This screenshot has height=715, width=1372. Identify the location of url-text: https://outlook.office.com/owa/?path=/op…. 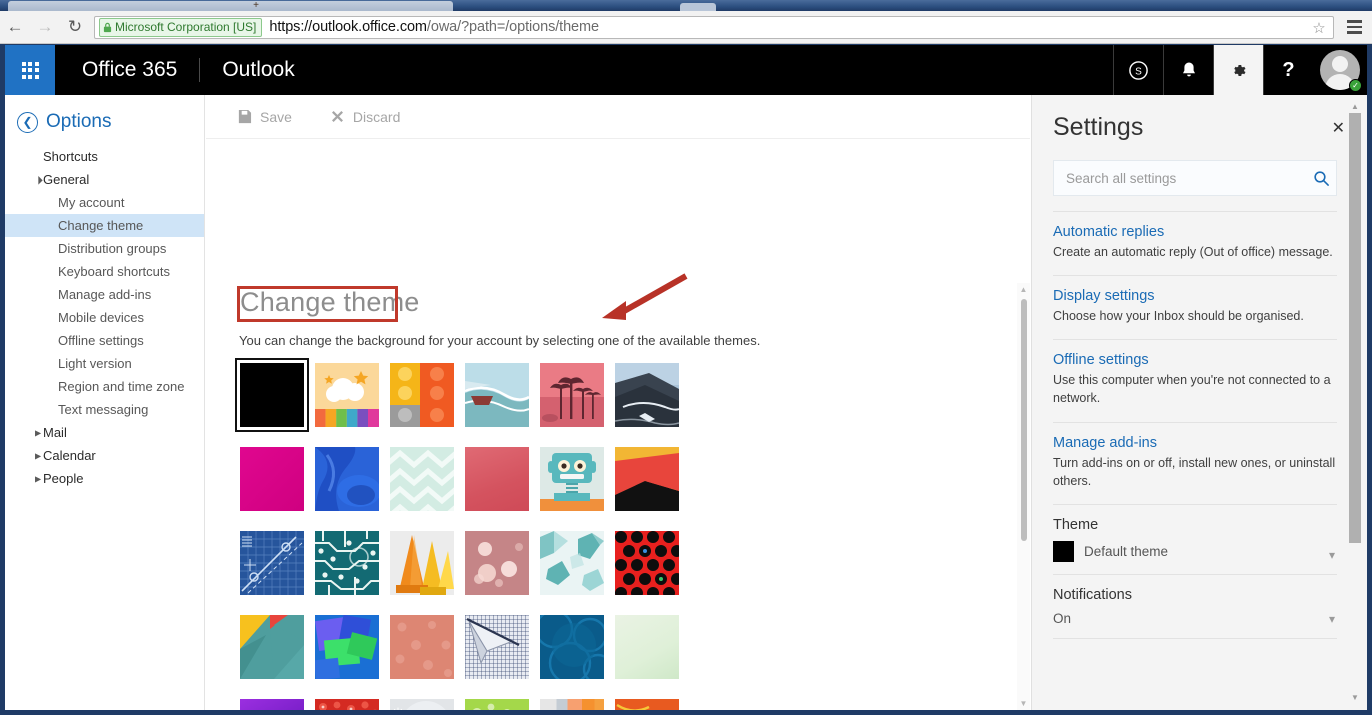
(434, 27).